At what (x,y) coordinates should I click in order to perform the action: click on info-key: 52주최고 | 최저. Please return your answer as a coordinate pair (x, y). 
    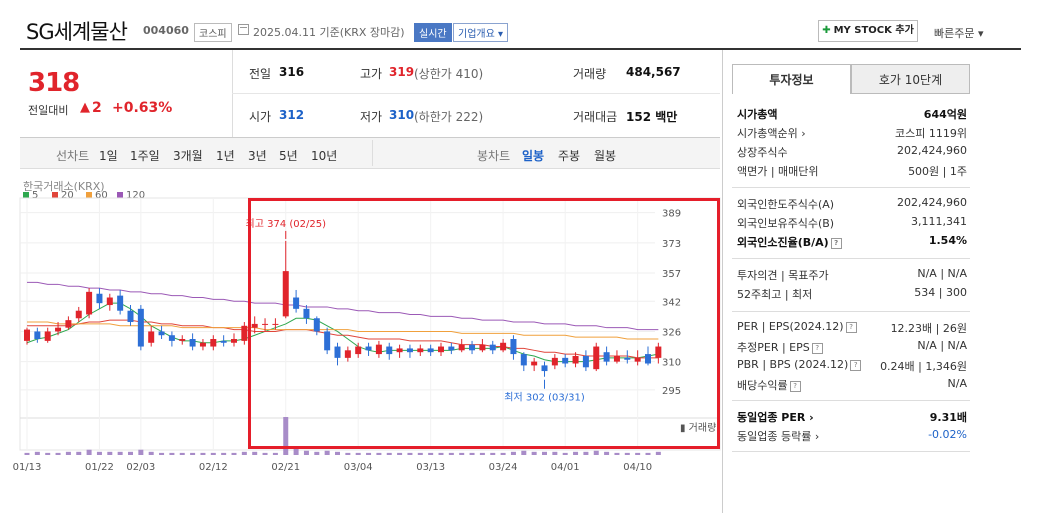
    Looking at the image, I should click on (775, 294).